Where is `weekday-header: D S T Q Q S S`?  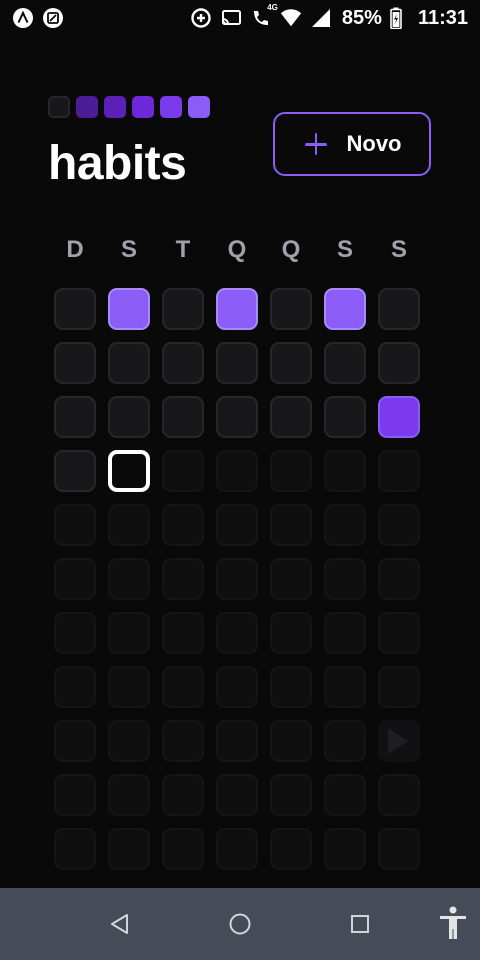
weekday-header: D S T Q Q S S is located at coordinates (243, 250).